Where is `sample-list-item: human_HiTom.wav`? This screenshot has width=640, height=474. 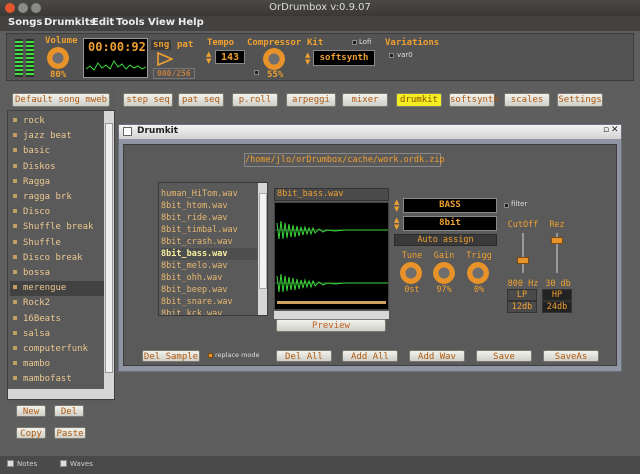
sample-list-item: human_HiTom.wav is located at coordinates (209, 194).